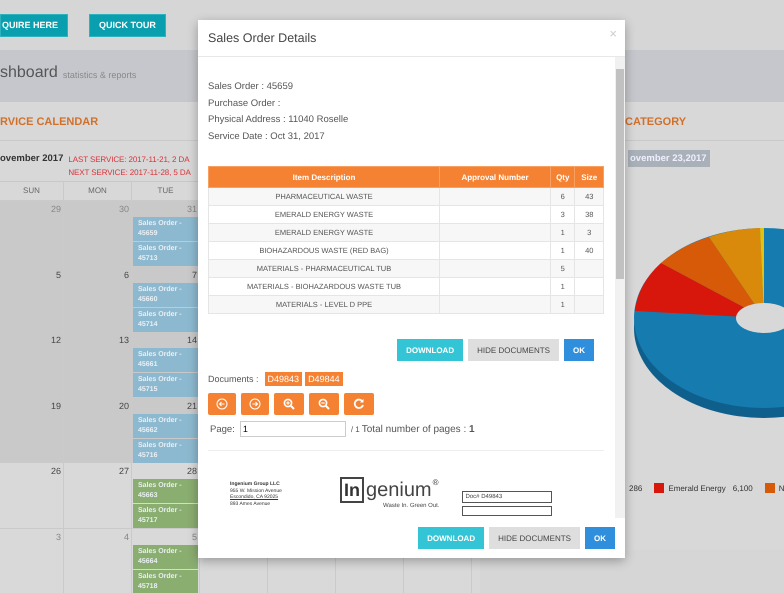 Image resolution: width=784 pixels, height=593 pixels. Describe the element at coordinates (418, 429) in the screenshot. I see `page-count-text: Total number of pages : 1` at that location.